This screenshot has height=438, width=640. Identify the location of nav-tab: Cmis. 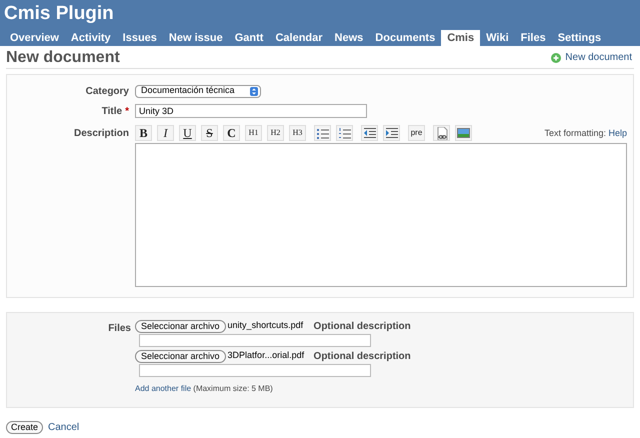
(460, 38).